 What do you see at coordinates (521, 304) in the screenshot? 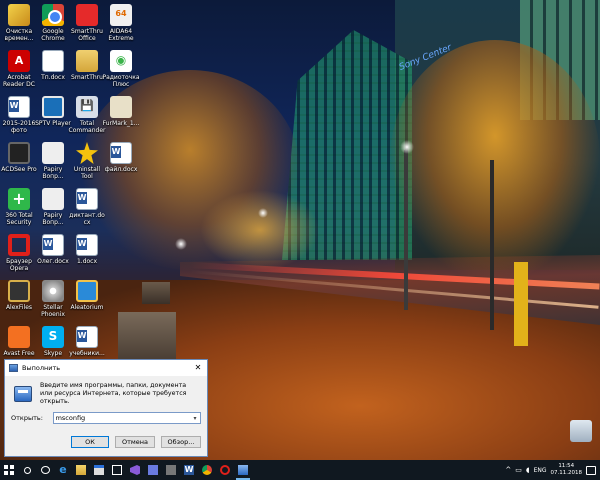
I see `wallpaper-yellow-post` at bounding box center [521, 304].